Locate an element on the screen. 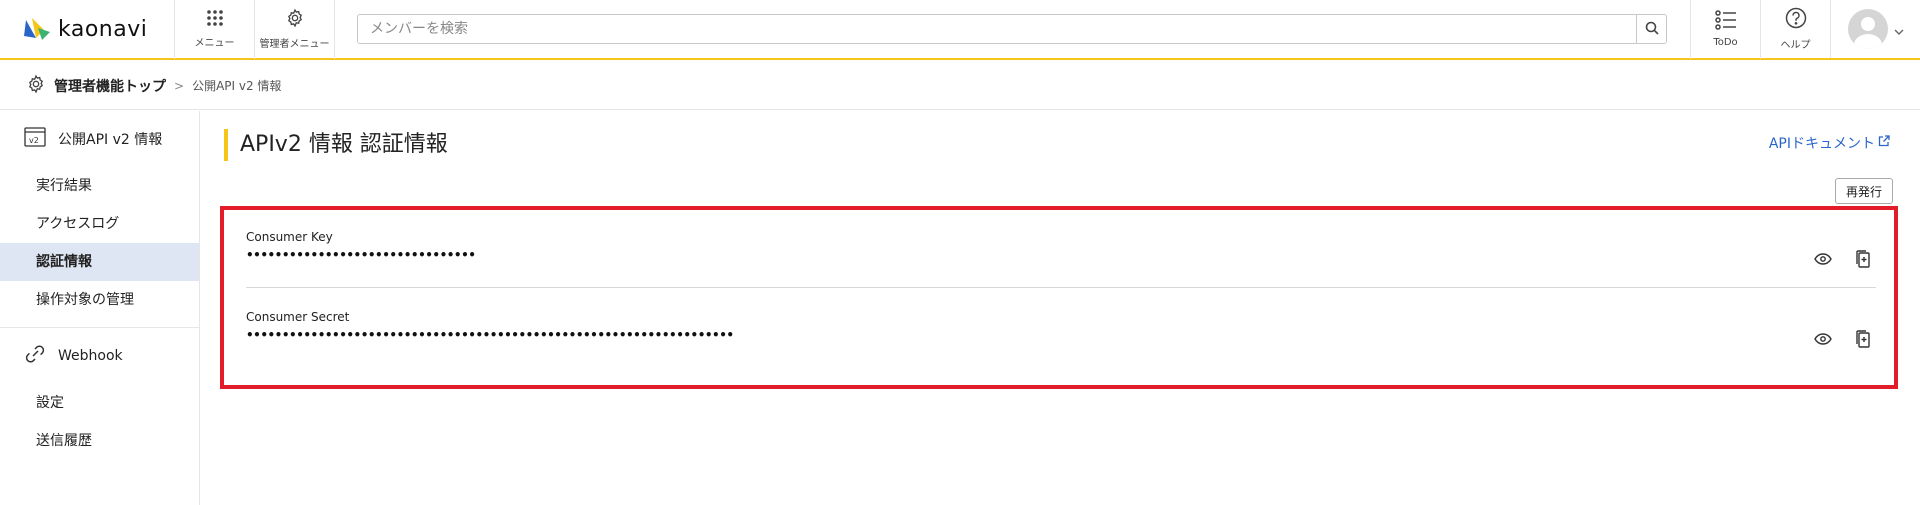 The image size is (1920, 505). sidebar-item-target-management: 操作対象の管理 is located at coordinates (99, 300).